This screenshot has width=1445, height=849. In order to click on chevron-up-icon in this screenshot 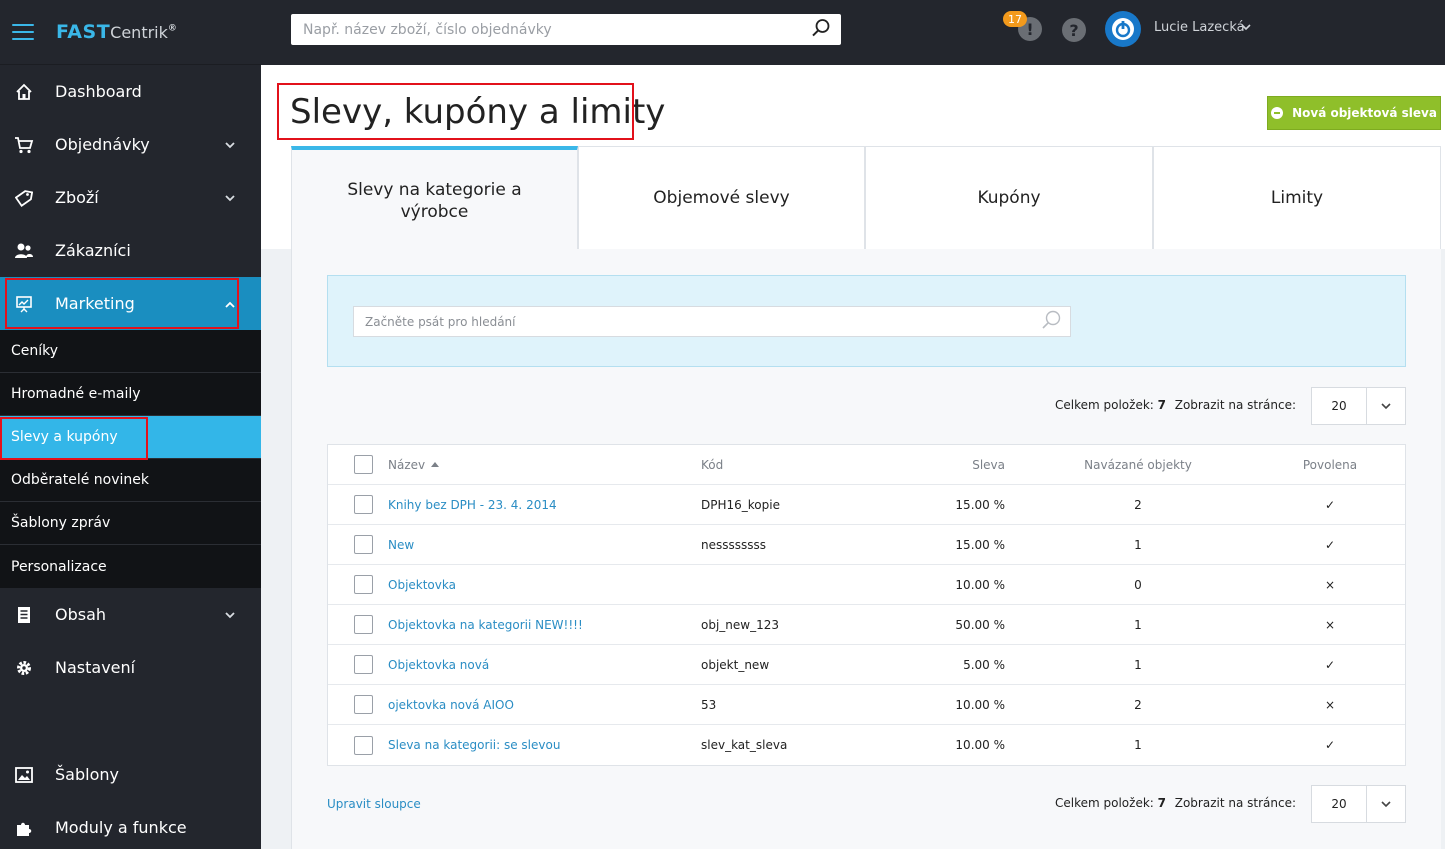, I will do `click(230, 304)`.